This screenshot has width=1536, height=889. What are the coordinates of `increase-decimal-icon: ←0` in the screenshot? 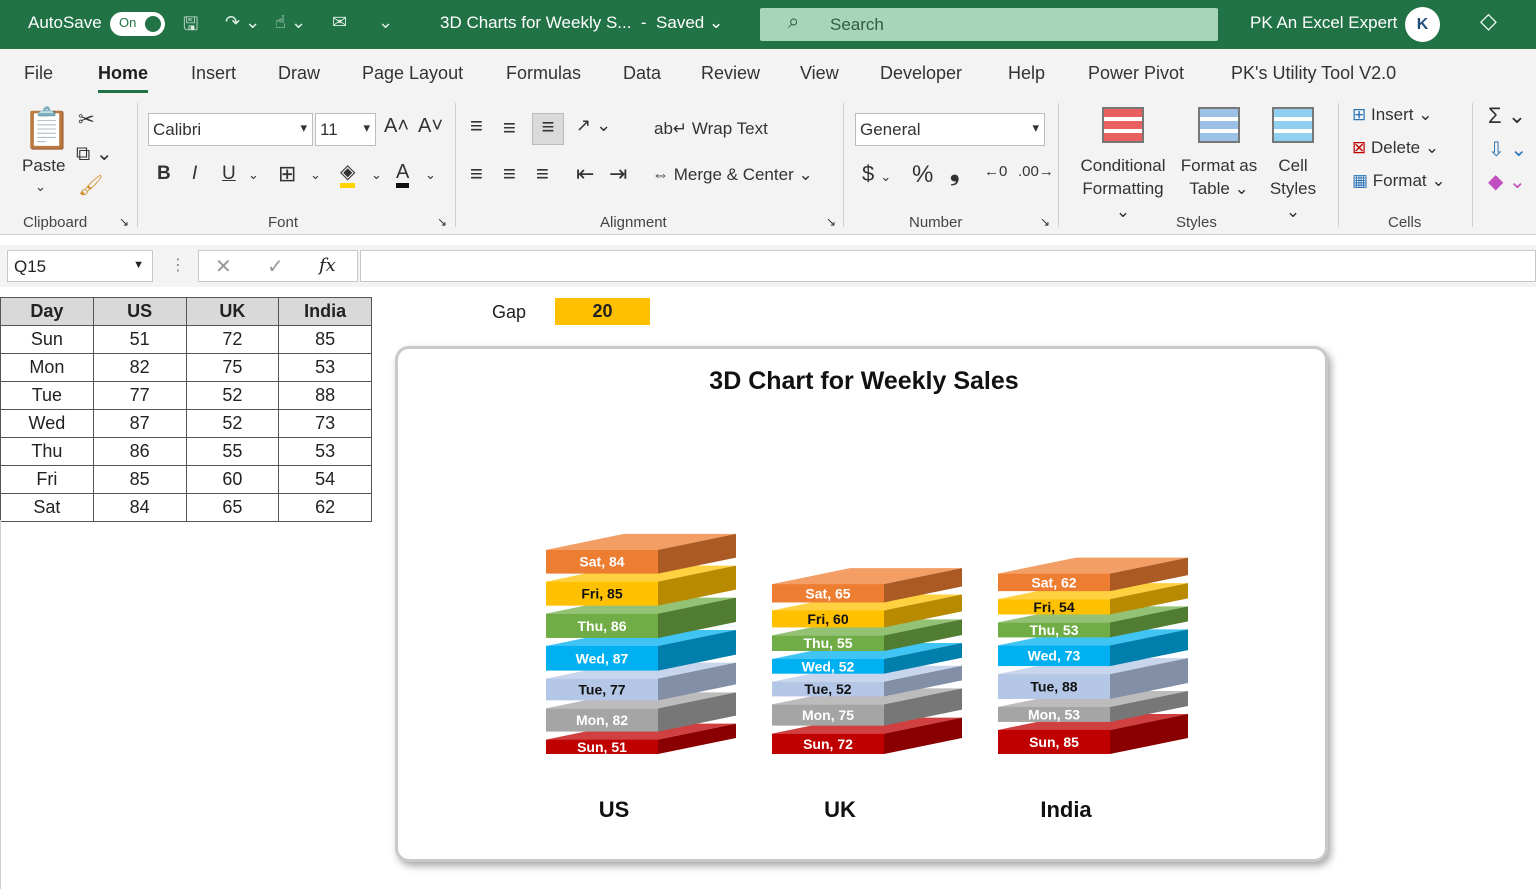 It's located at (995, 171).